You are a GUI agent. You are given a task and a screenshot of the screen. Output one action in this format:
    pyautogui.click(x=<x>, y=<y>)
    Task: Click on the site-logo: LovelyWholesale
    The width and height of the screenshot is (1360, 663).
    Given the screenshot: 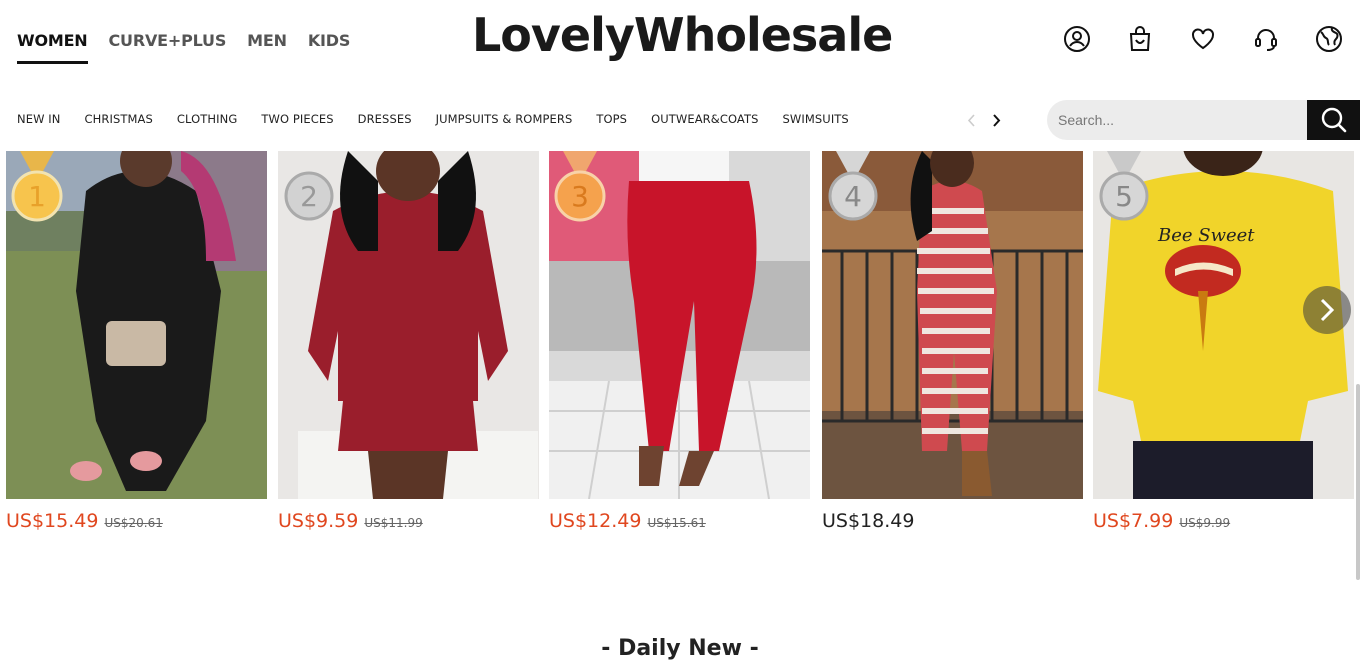 What is the action you would take?
    pyautogui.click(x=682, y=35)
    